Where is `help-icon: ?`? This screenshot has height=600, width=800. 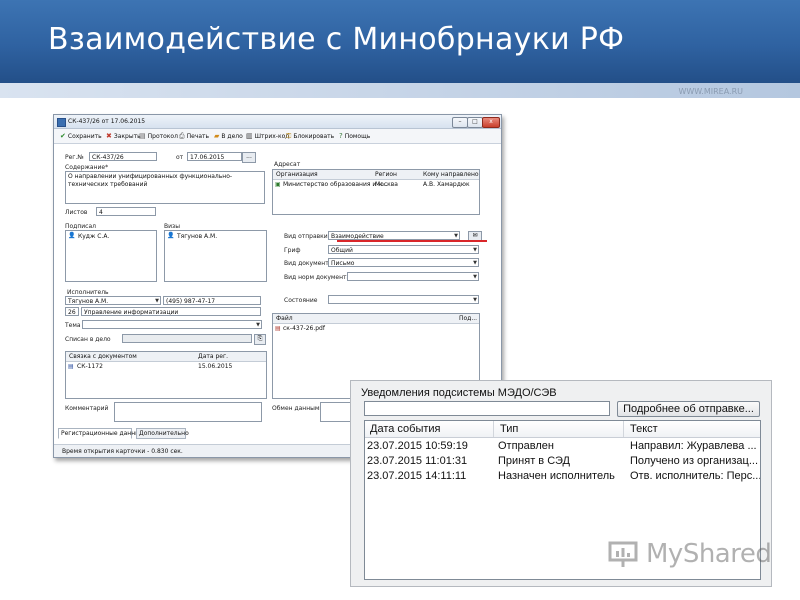 help-icon: ? is located at coordinates (341, 136).